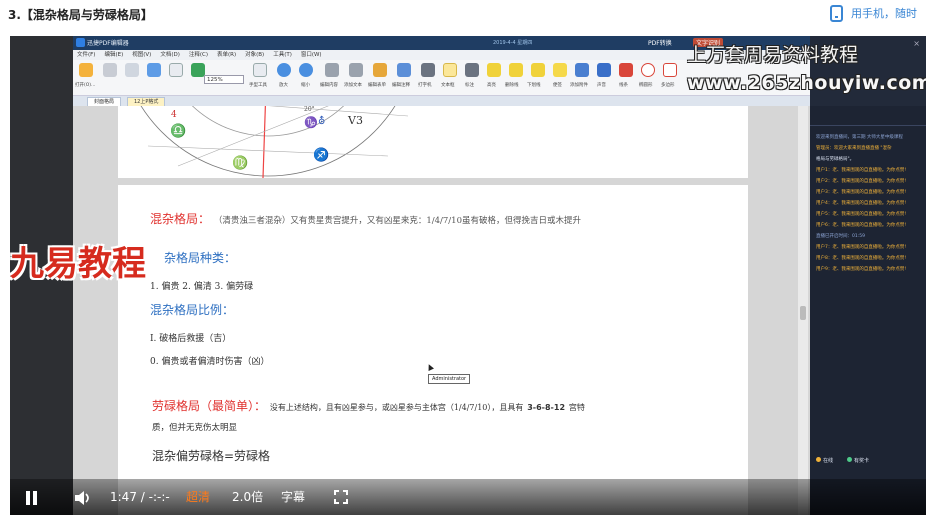 This screenshot has width=926, height=515. What do you see at coordinates (154, 70) in the screenshot?
I see `undo-icon` at bounding box center [154, 70].